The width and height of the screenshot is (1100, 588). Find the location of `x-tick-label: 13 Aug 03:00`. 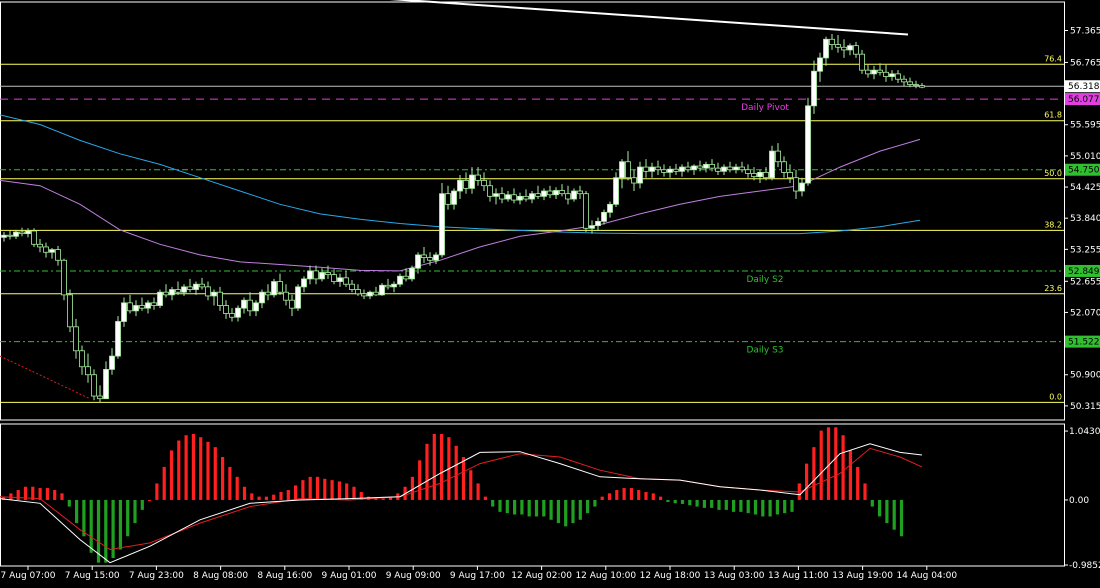

x-tick-label: 13 Aug 03:00 is located at coordinates (734, 576).